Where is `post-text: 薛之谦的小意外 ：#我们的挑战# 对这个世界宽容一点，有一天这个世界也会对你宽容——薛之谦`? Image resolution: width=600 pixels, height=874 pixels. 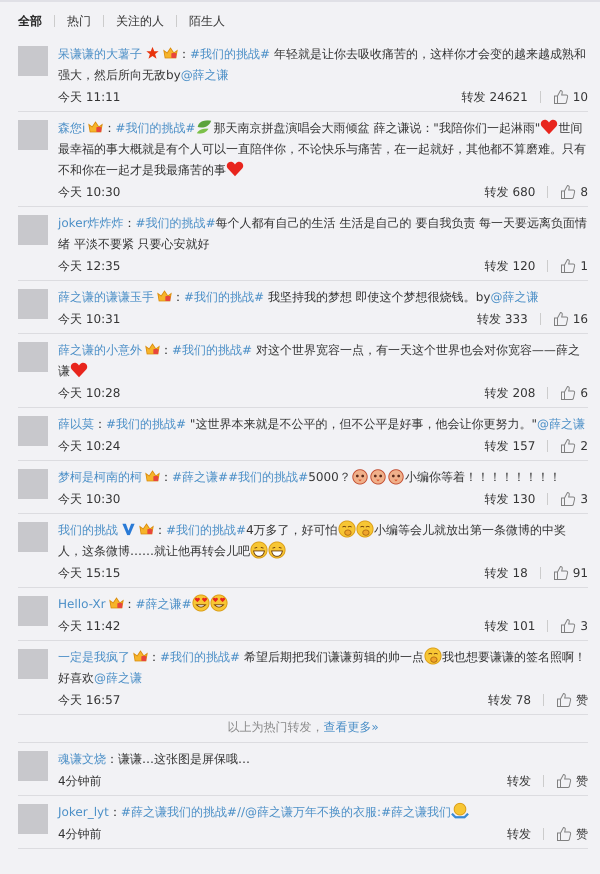
post-text: 薛之谦的小意外 ：#我们的挑战# 对这个世界宽容一点，有一天这个世界也会对你宽容——薛之谦 is located at coordinates (319, 361).